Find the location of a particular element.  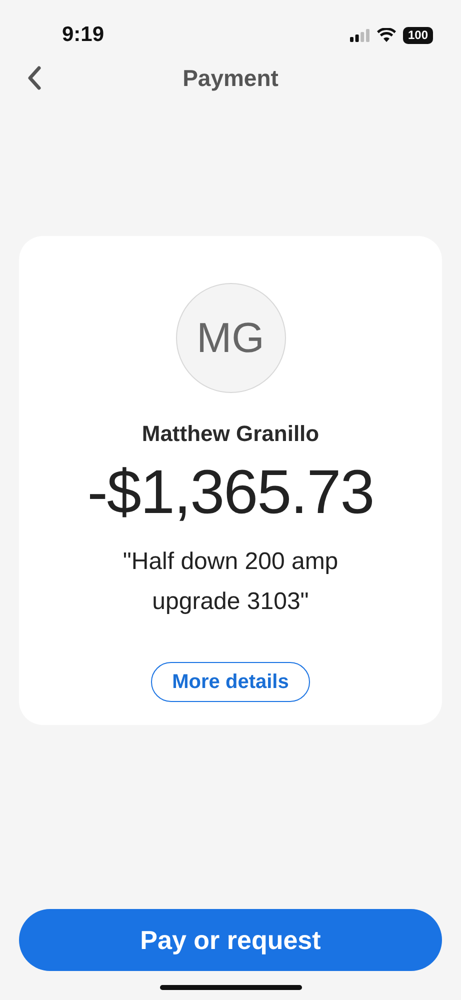

payment-note: "Half down 200 amp upgrade 3103" is located at coordinates (231, 582).